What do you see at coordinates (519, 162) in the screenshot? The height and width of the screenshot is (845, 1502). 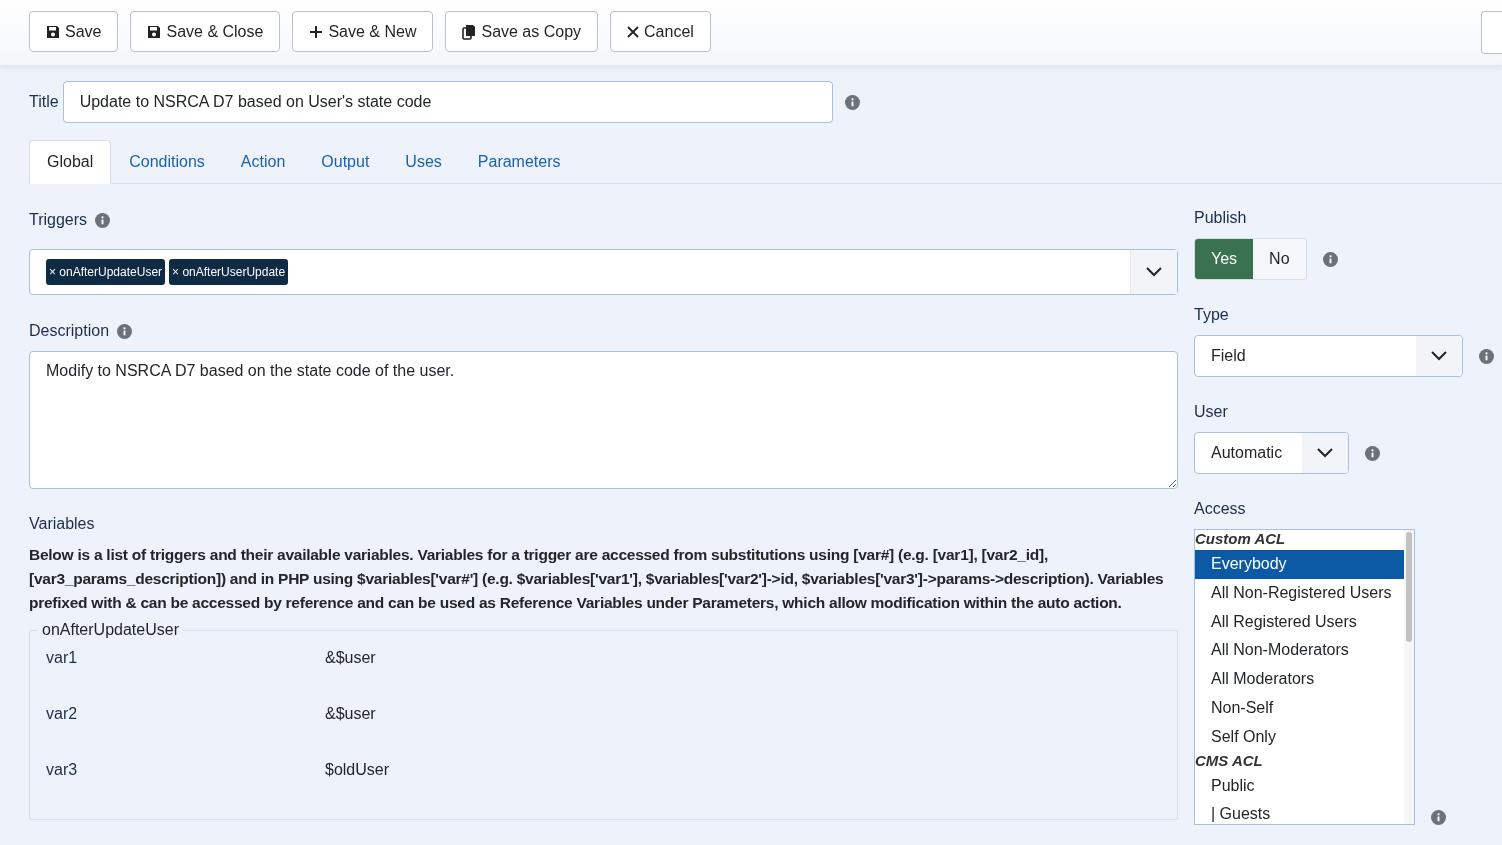 I see `tab: Parameters` at bounding box center [519, 162].